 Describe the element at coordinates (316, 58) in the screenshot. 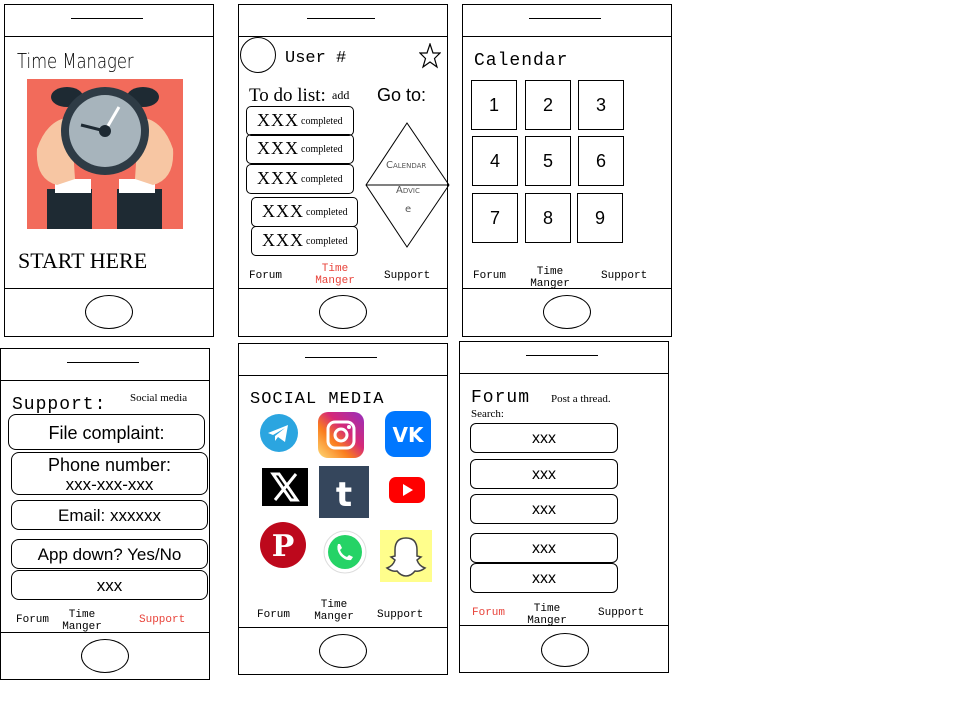

I see `user-label: User #` at that location.